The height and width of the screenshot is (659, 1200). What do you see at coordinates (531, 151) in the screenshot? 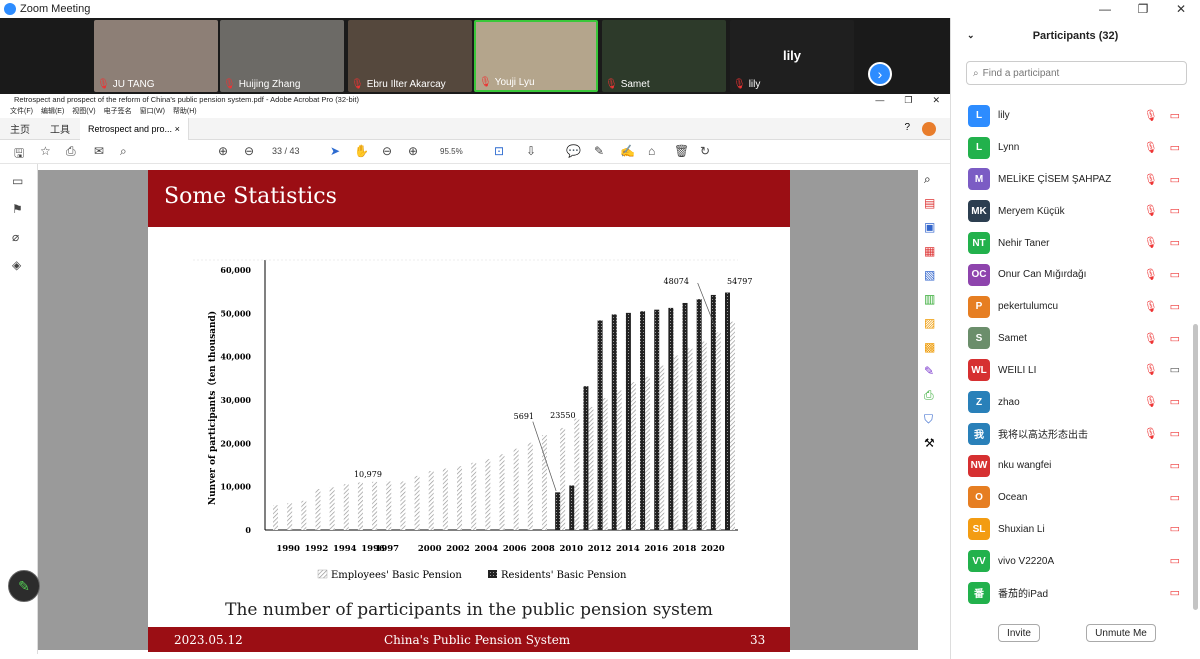
I see `scroll-mode-icon: ⇩` at bounding box center [531, 151].